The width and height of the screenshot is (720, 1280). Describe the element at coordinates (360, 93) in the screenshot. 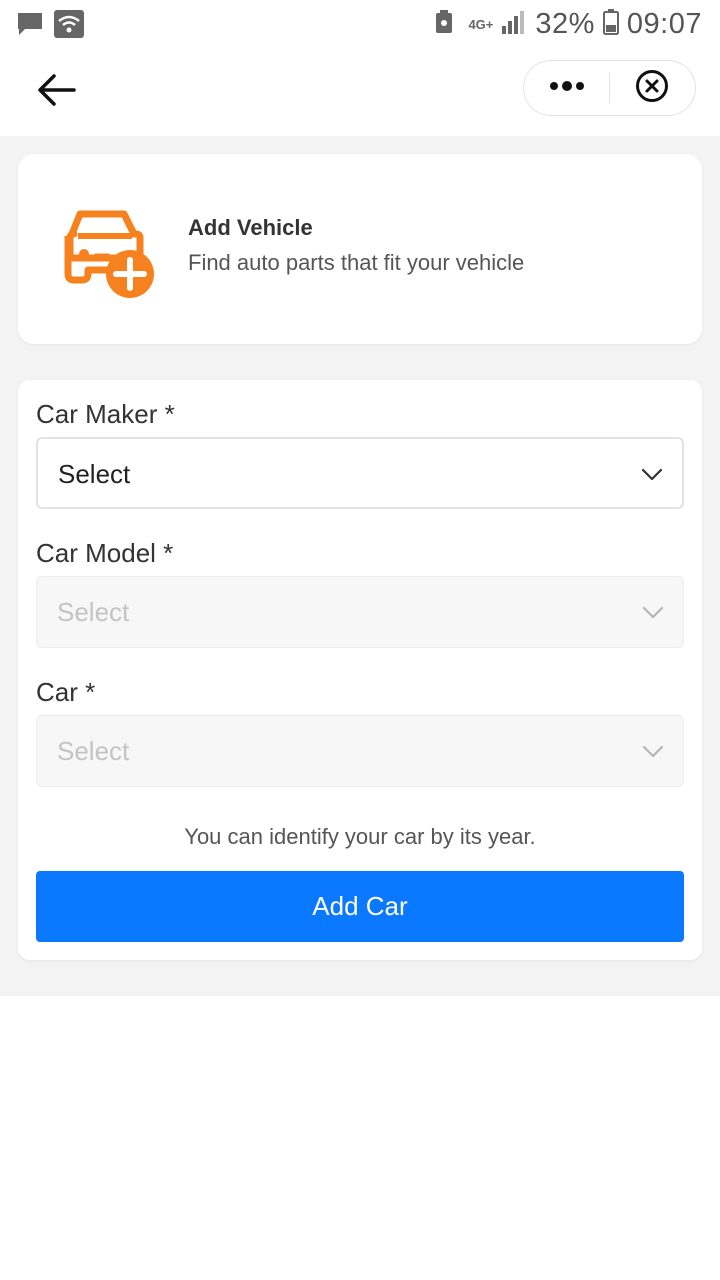

I see `nav-bar` at that location.